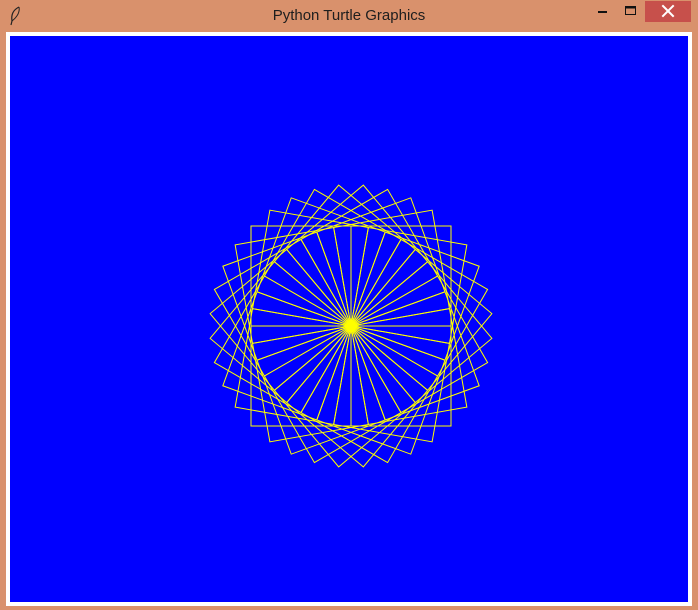  I want to click on turtle-cursor, so click(351, 326).